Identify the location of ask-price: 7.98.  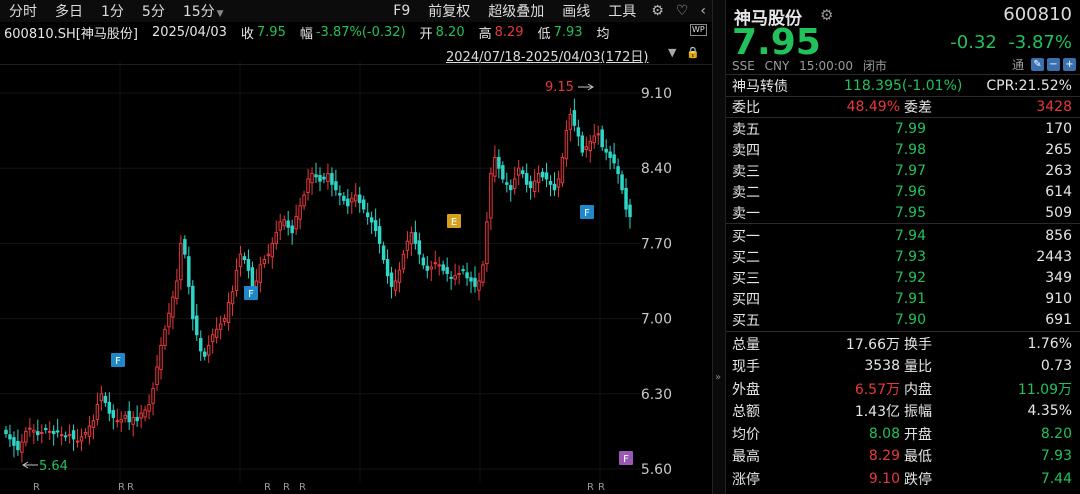
(910, 149).